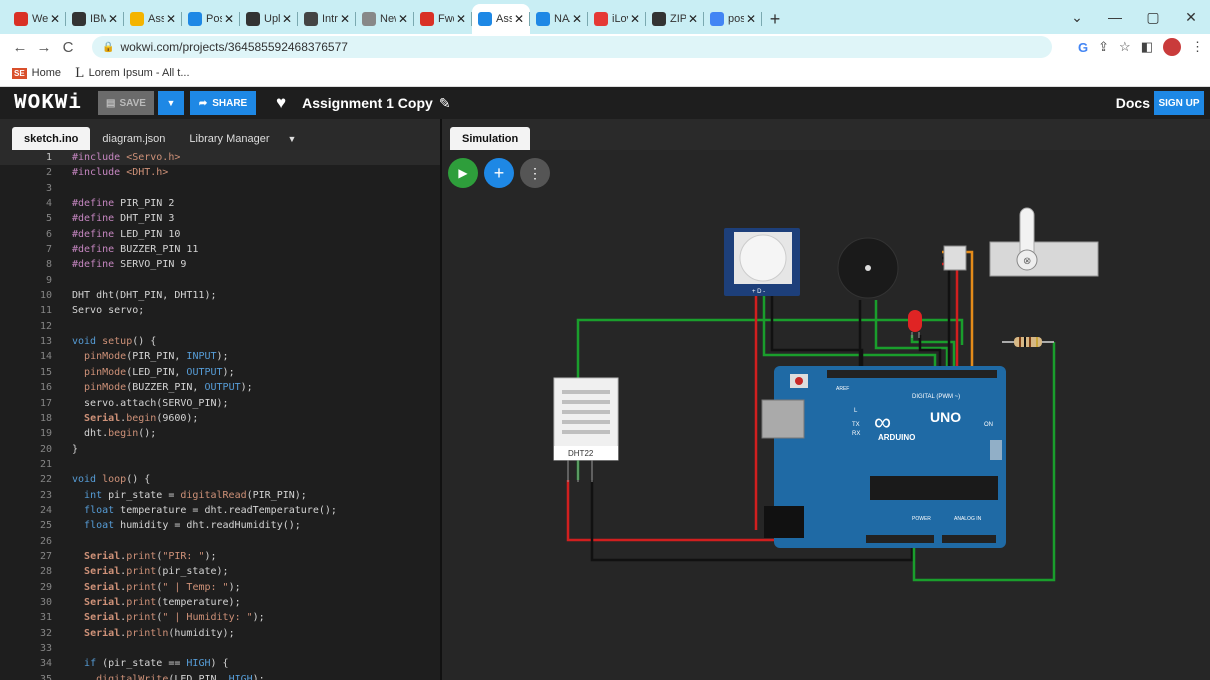 The height and width of the screenshot is (680, 1210). I want to click on line-number: 22, so click(45, 480).